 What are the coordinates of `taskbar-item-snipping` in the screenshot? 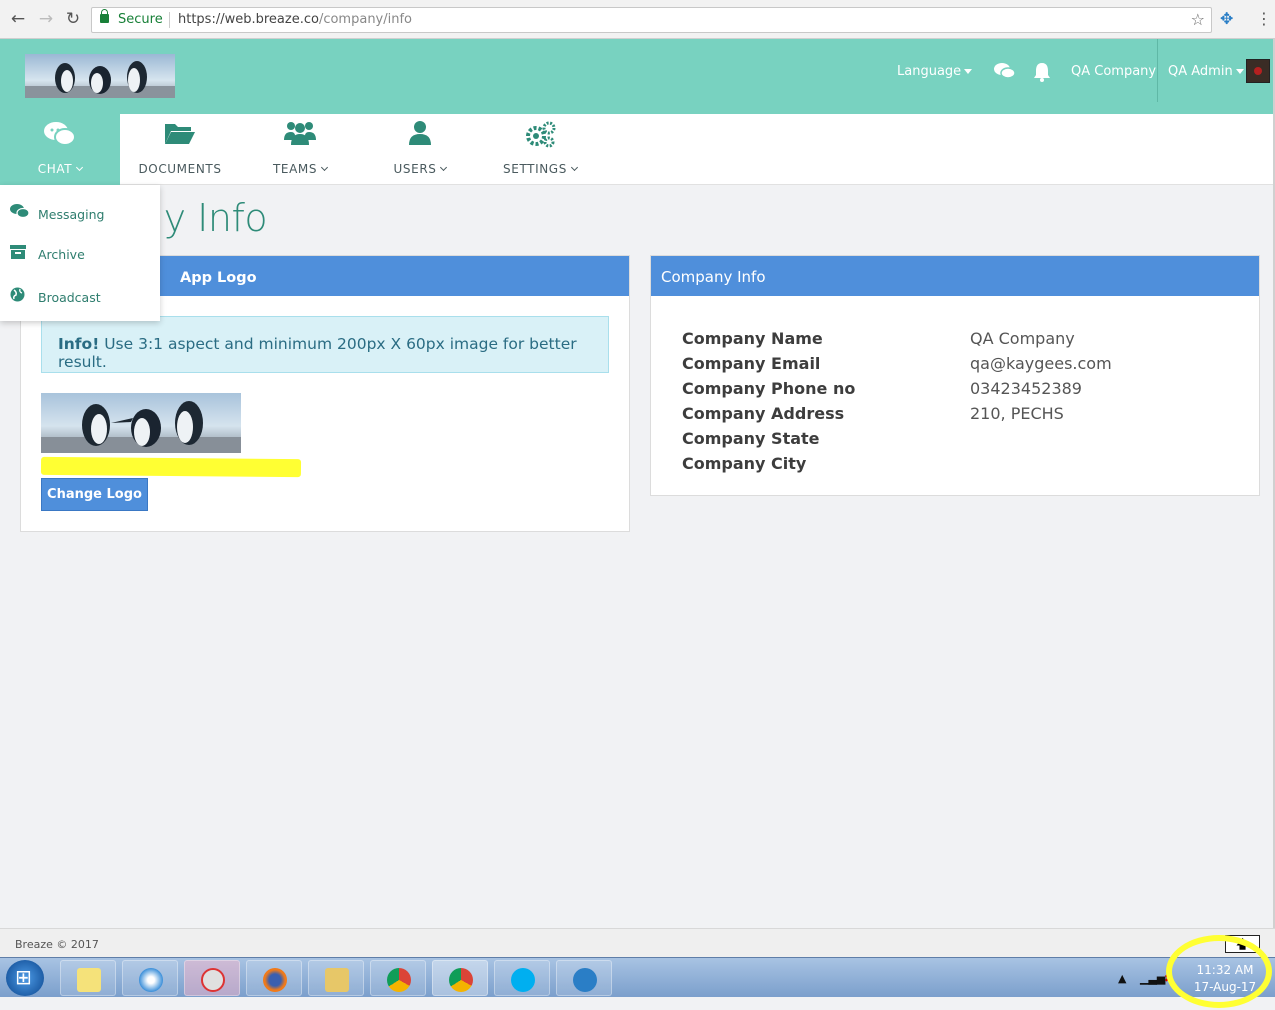 It's located at (212, 978).